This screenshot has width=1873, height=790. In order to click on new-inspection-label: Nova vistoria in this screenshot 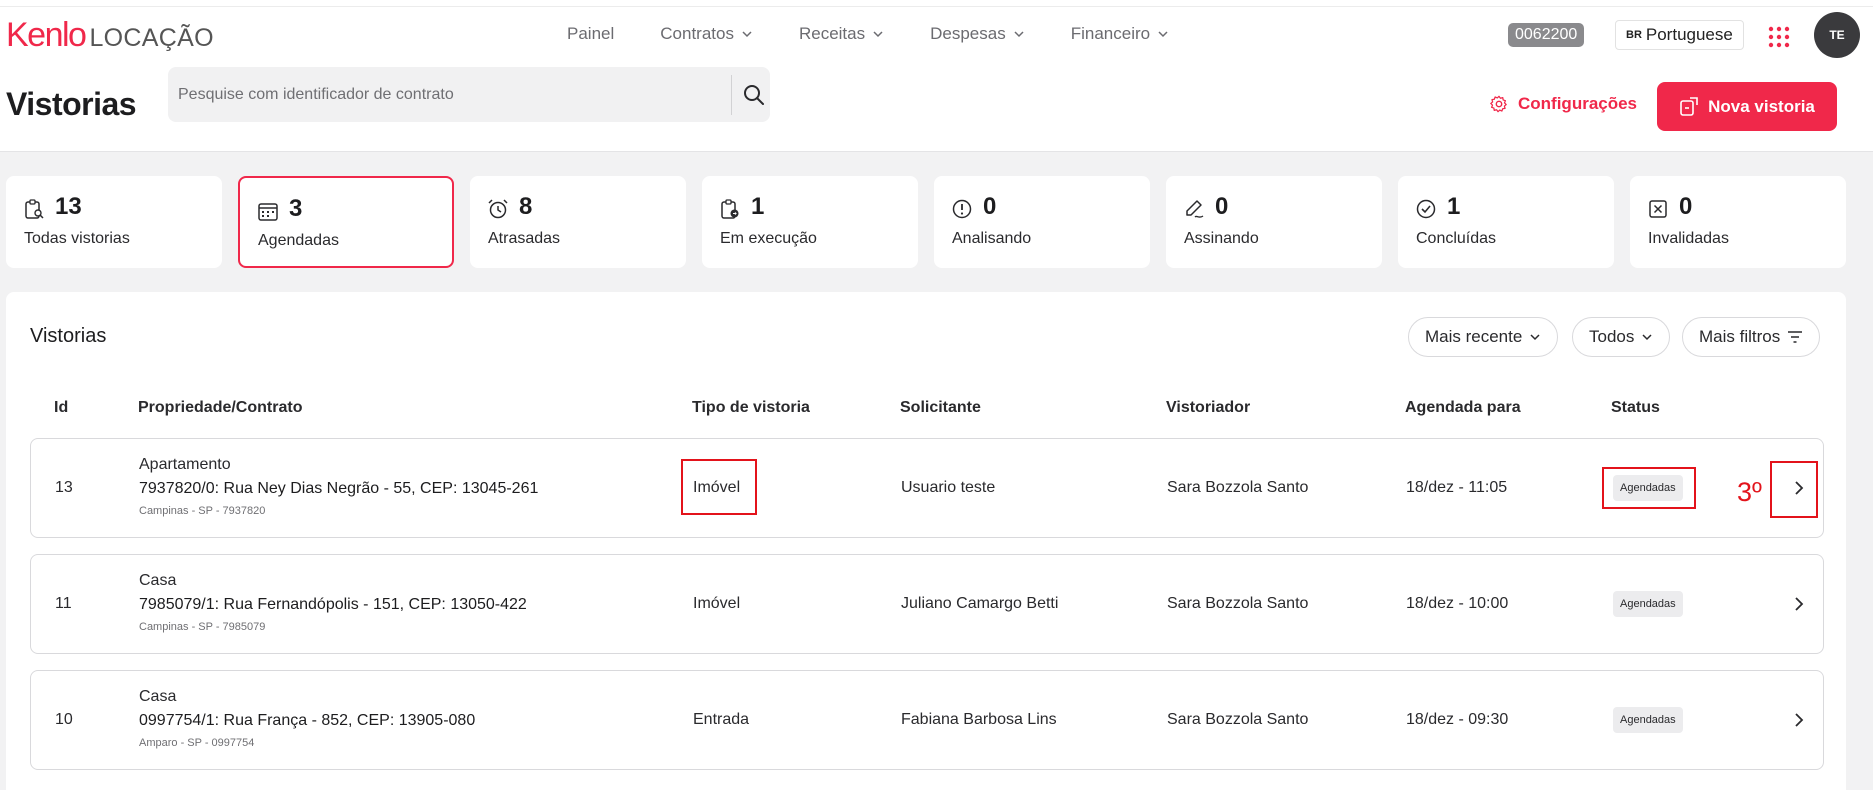, I will do `click(1761, 106)`.